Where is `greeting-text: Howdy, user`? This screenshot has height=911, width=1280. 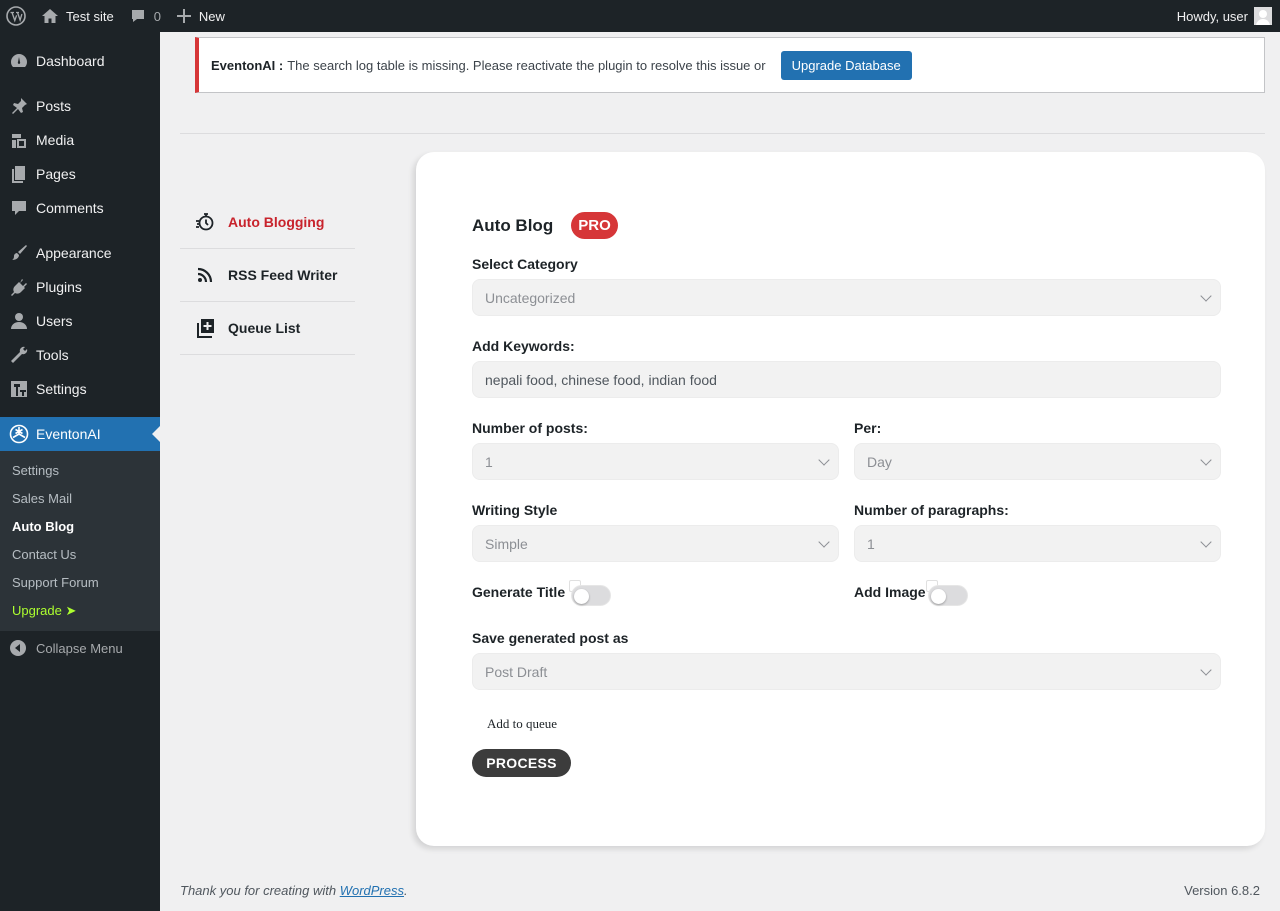 greeting-text: Howdy, user is located at coordinates (1212, 16).